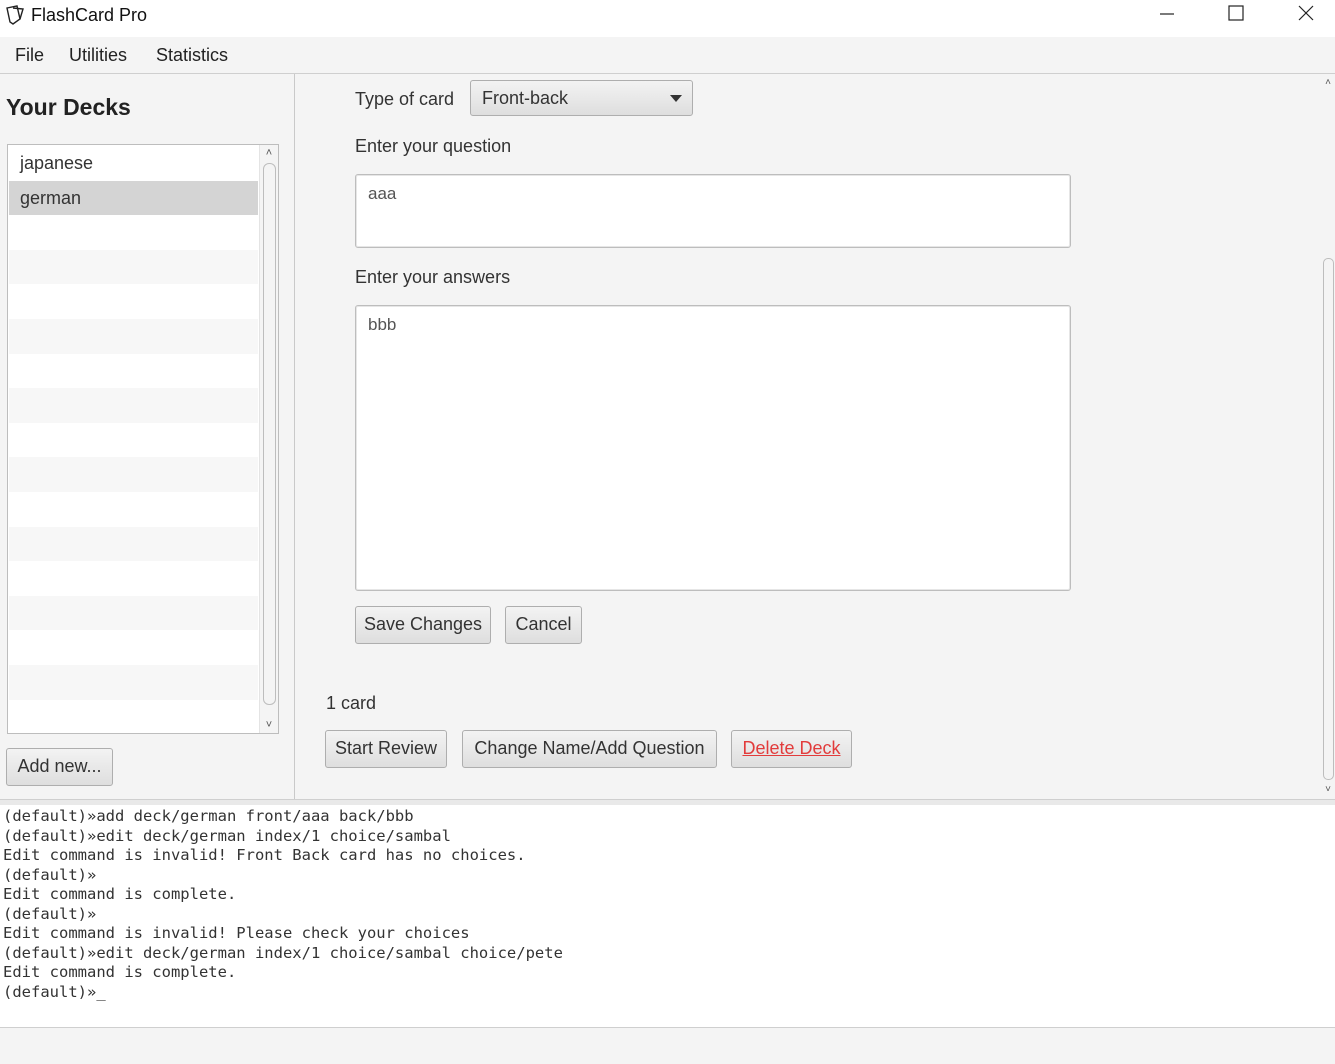 Image resolution: width=1335 pixels, height=1064 pixels. I want to click on answers-text: bbb, so click(382, 324).